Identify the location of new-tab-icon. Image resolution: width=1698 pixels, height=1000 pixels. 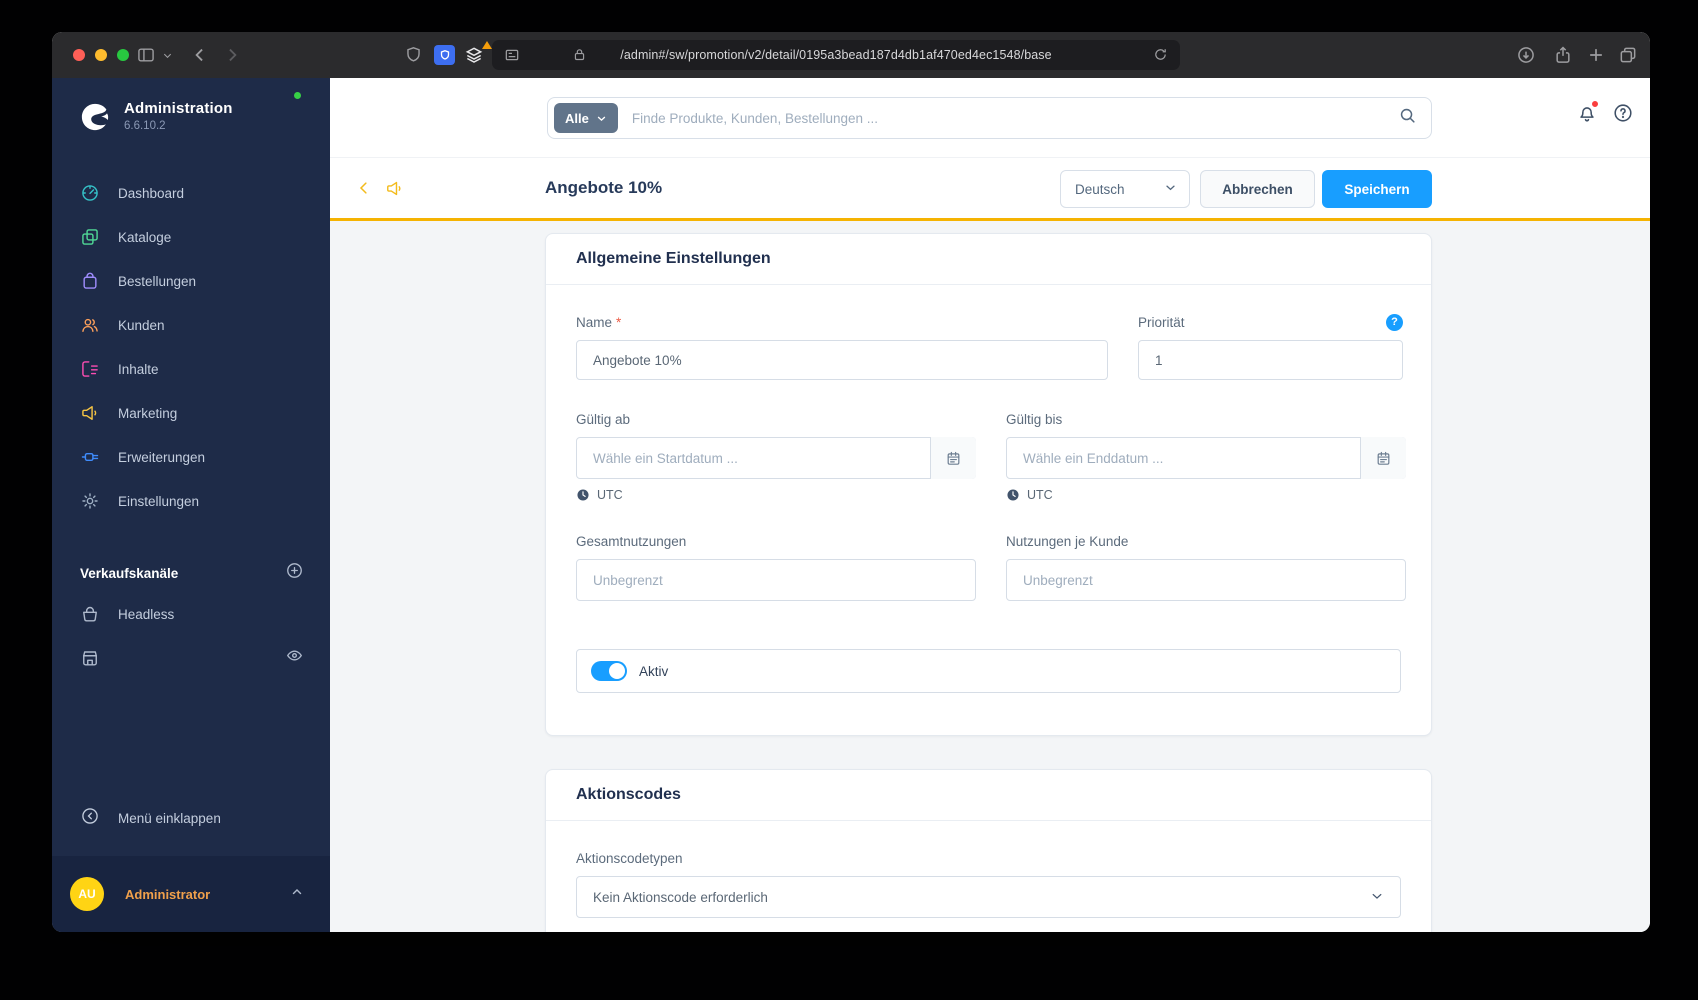
(1596, 55).